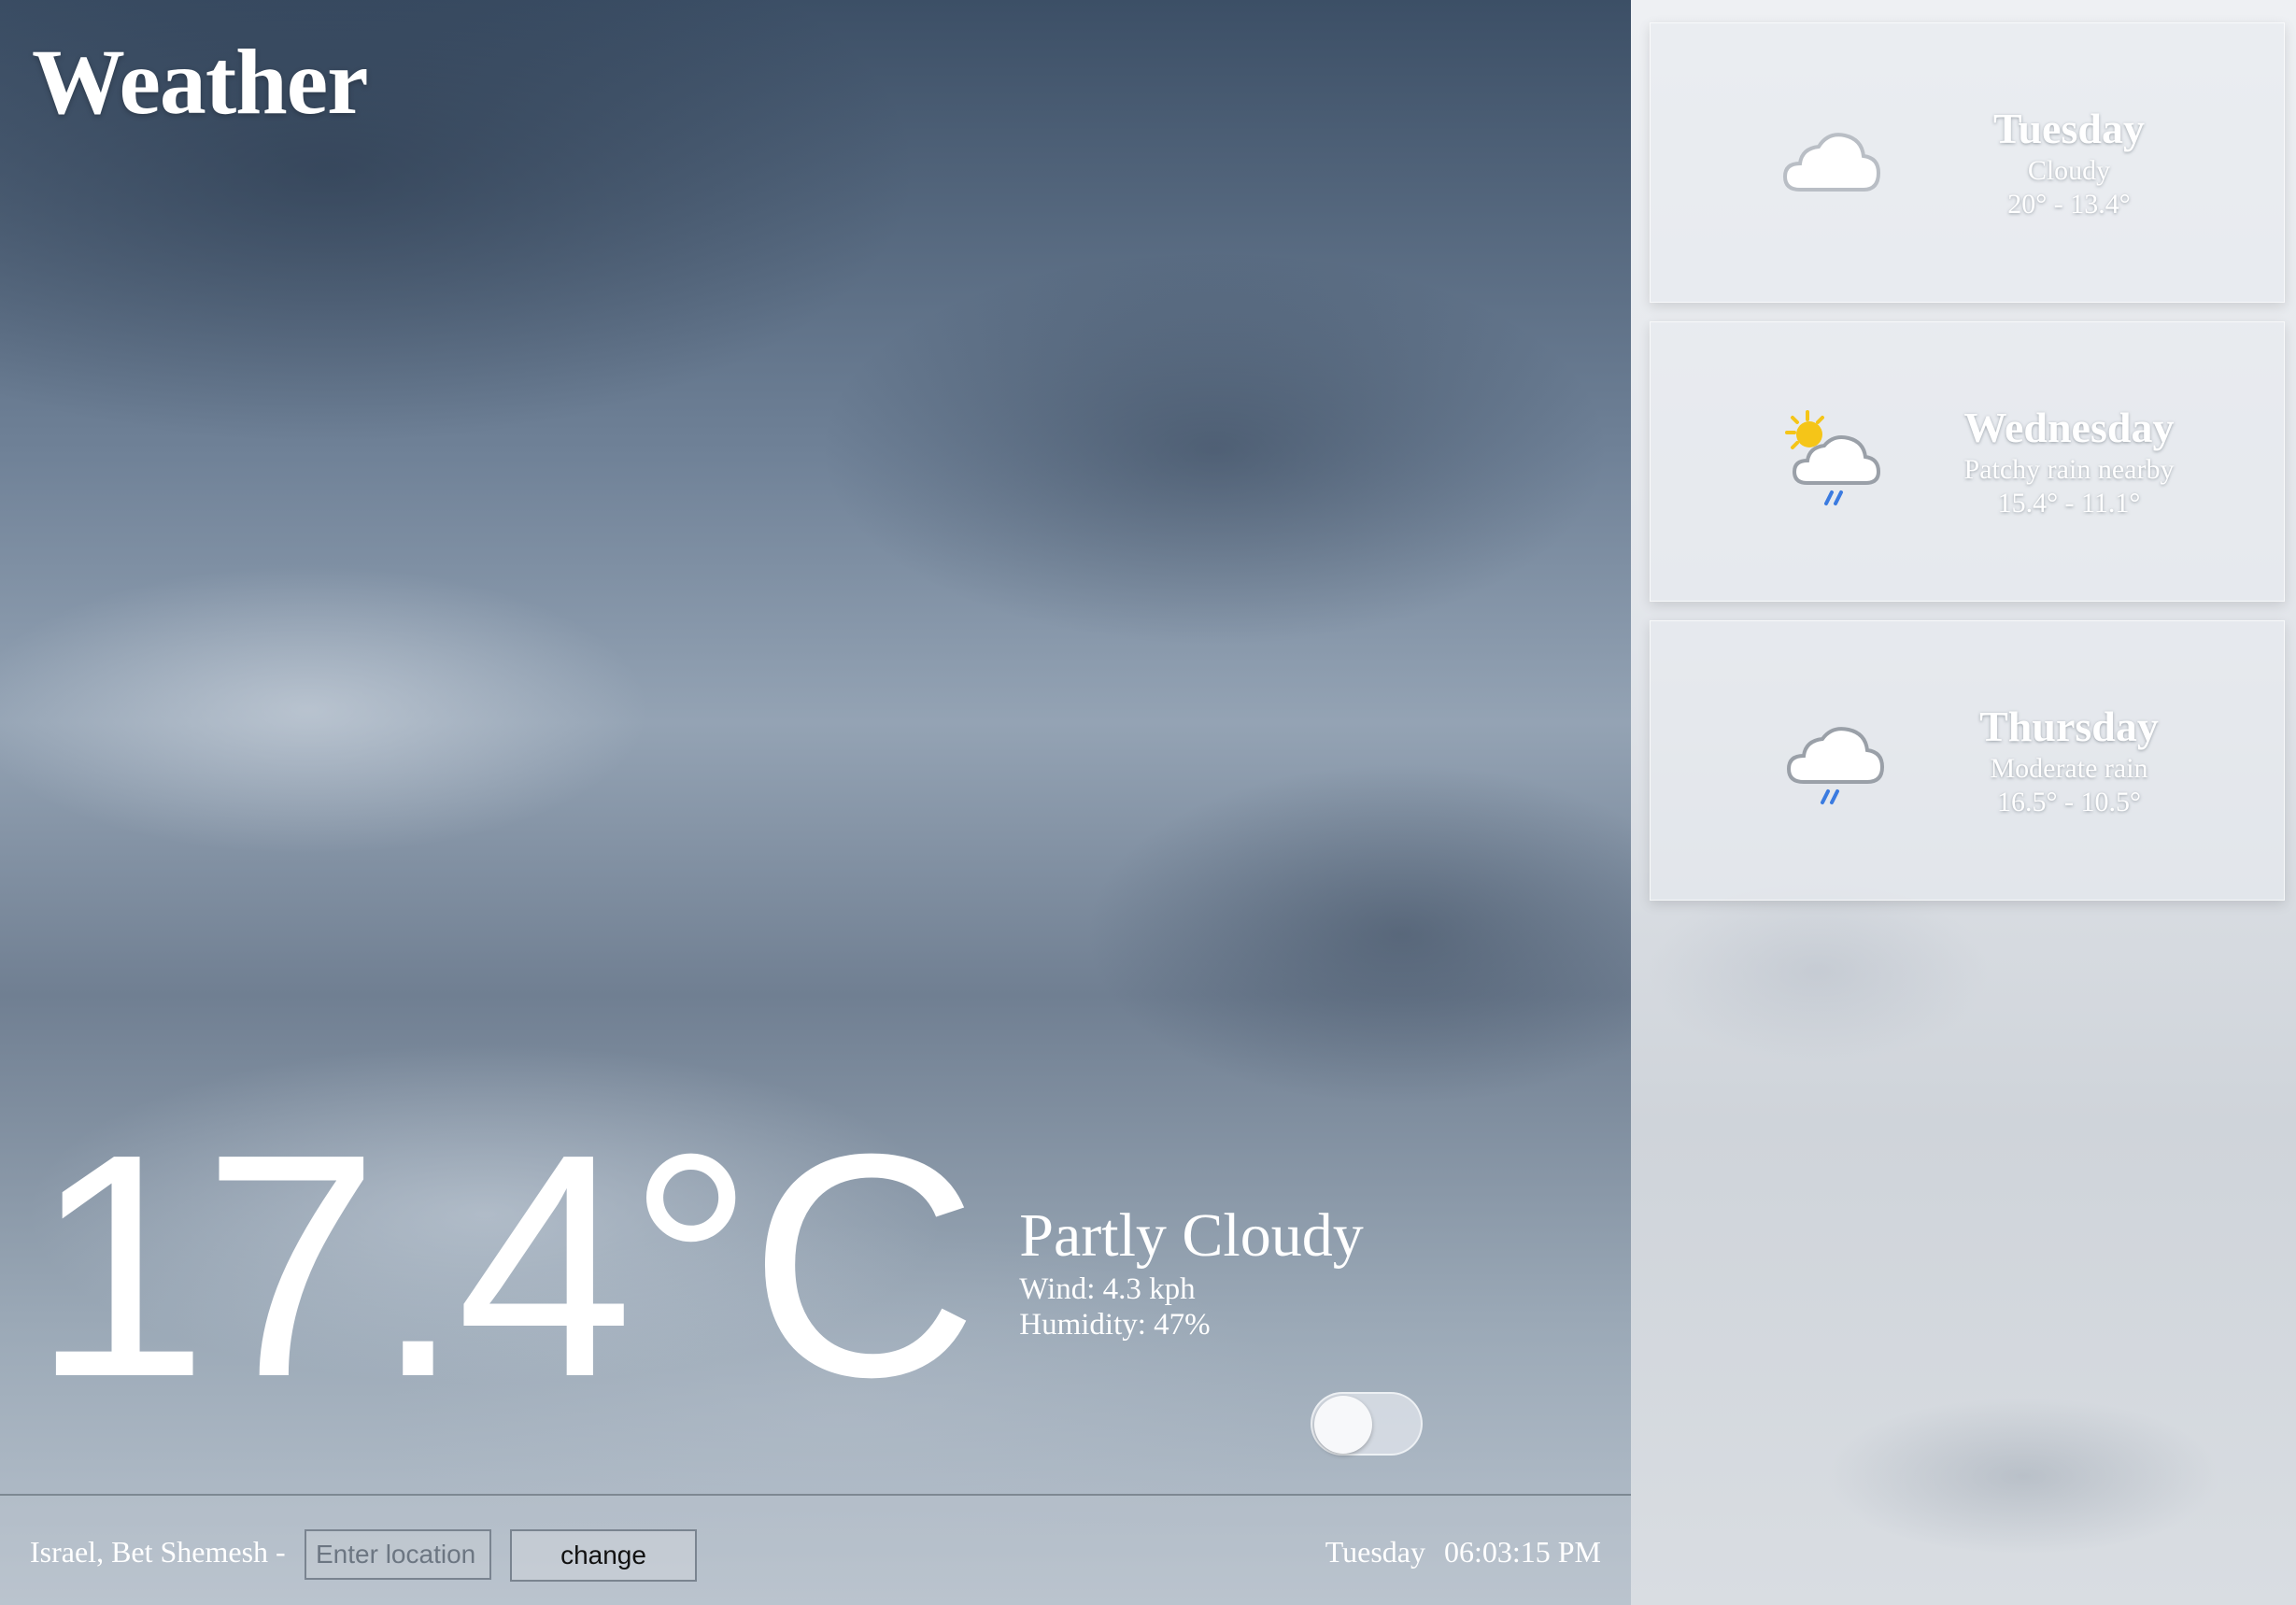  Describe the element at coordinates (2069, 428) in the screenshot. I see `forecast-day: Wednesday` at that location.